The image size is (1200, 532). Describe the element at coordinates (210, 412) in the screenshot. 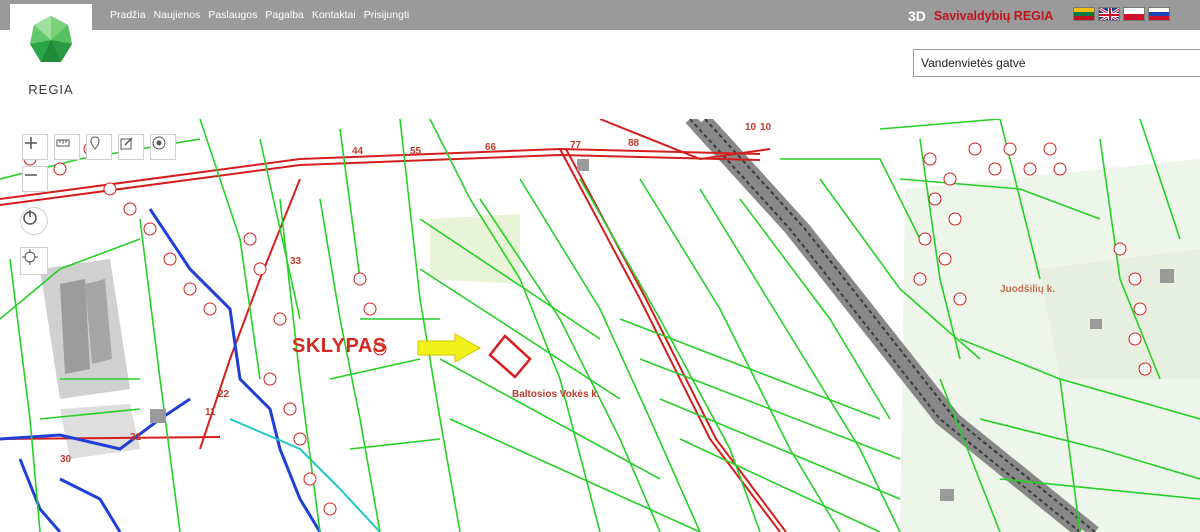

I see `plot-number: 11` at that location.